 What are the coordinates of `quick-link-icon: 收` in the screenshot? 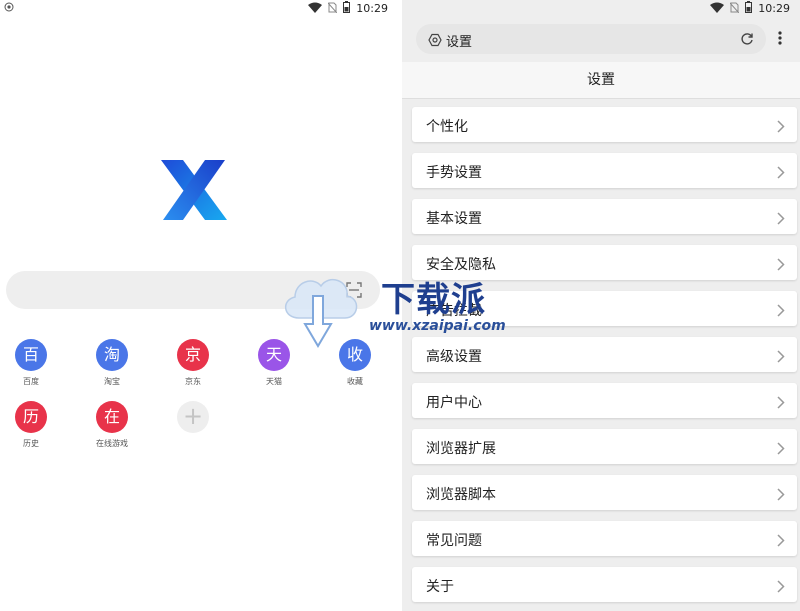 It's located at (355, 355).